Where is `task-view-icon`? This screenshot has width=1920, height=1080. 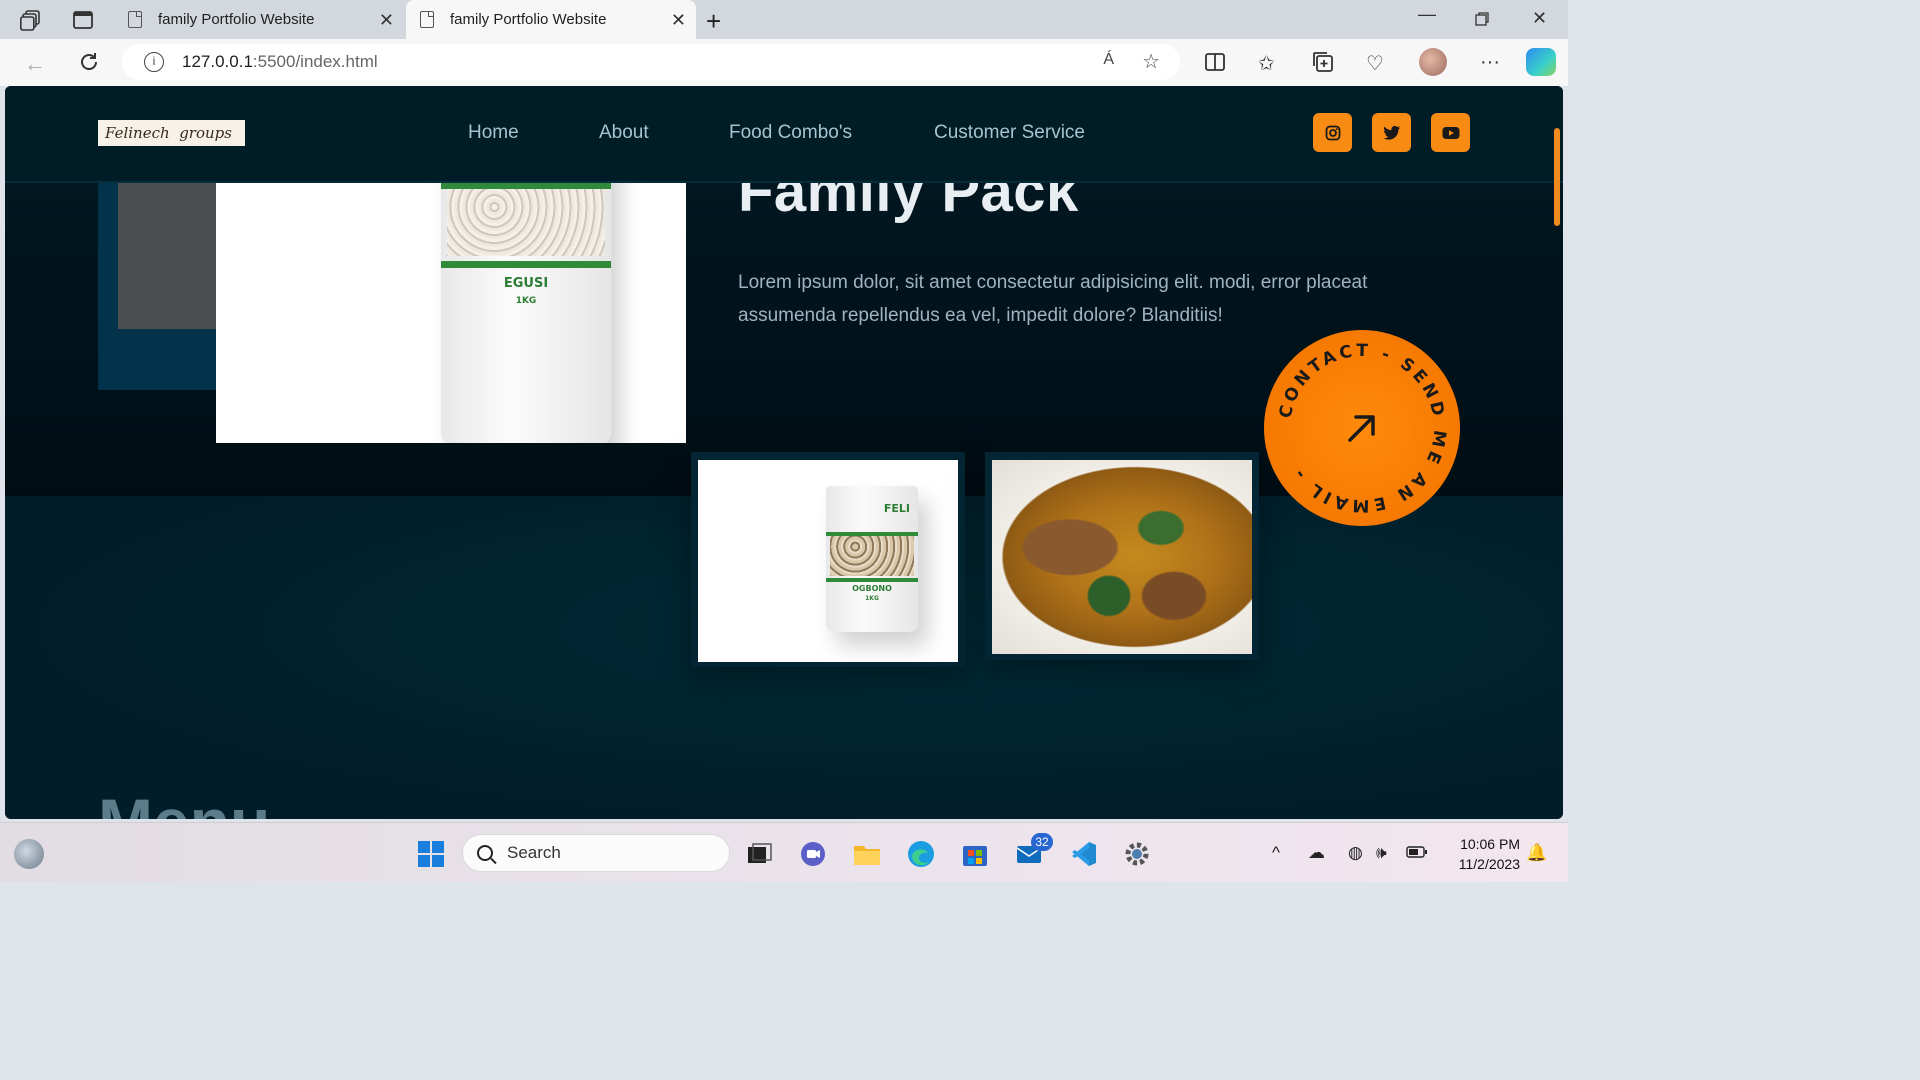
task-view-icon is located at coordinates (759, 854).